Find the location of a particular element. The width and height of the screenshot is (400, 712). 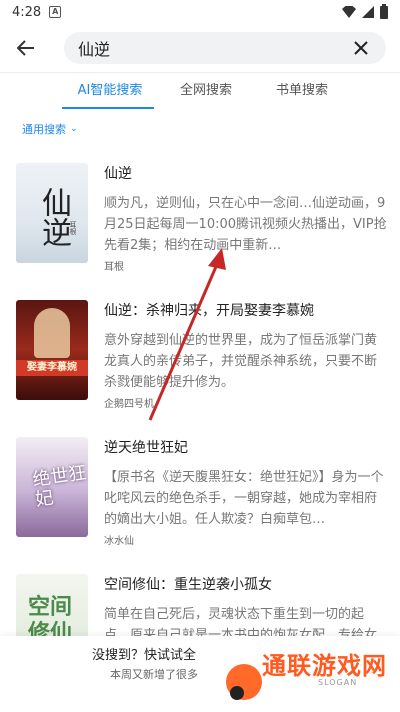

search-header is located at coordinates (200, 48).